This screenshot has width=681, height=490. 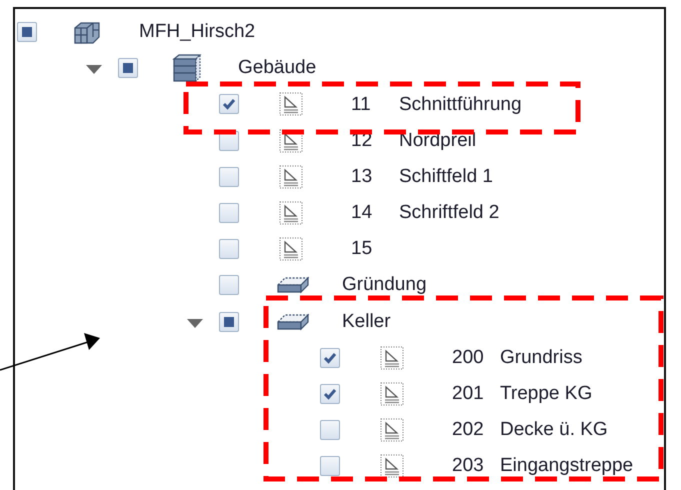 What do you see at coordinates (446, 176) in the screenshot?
I see `tree-item-label: Schiftfeld 1` at bounding box center [446, 176].